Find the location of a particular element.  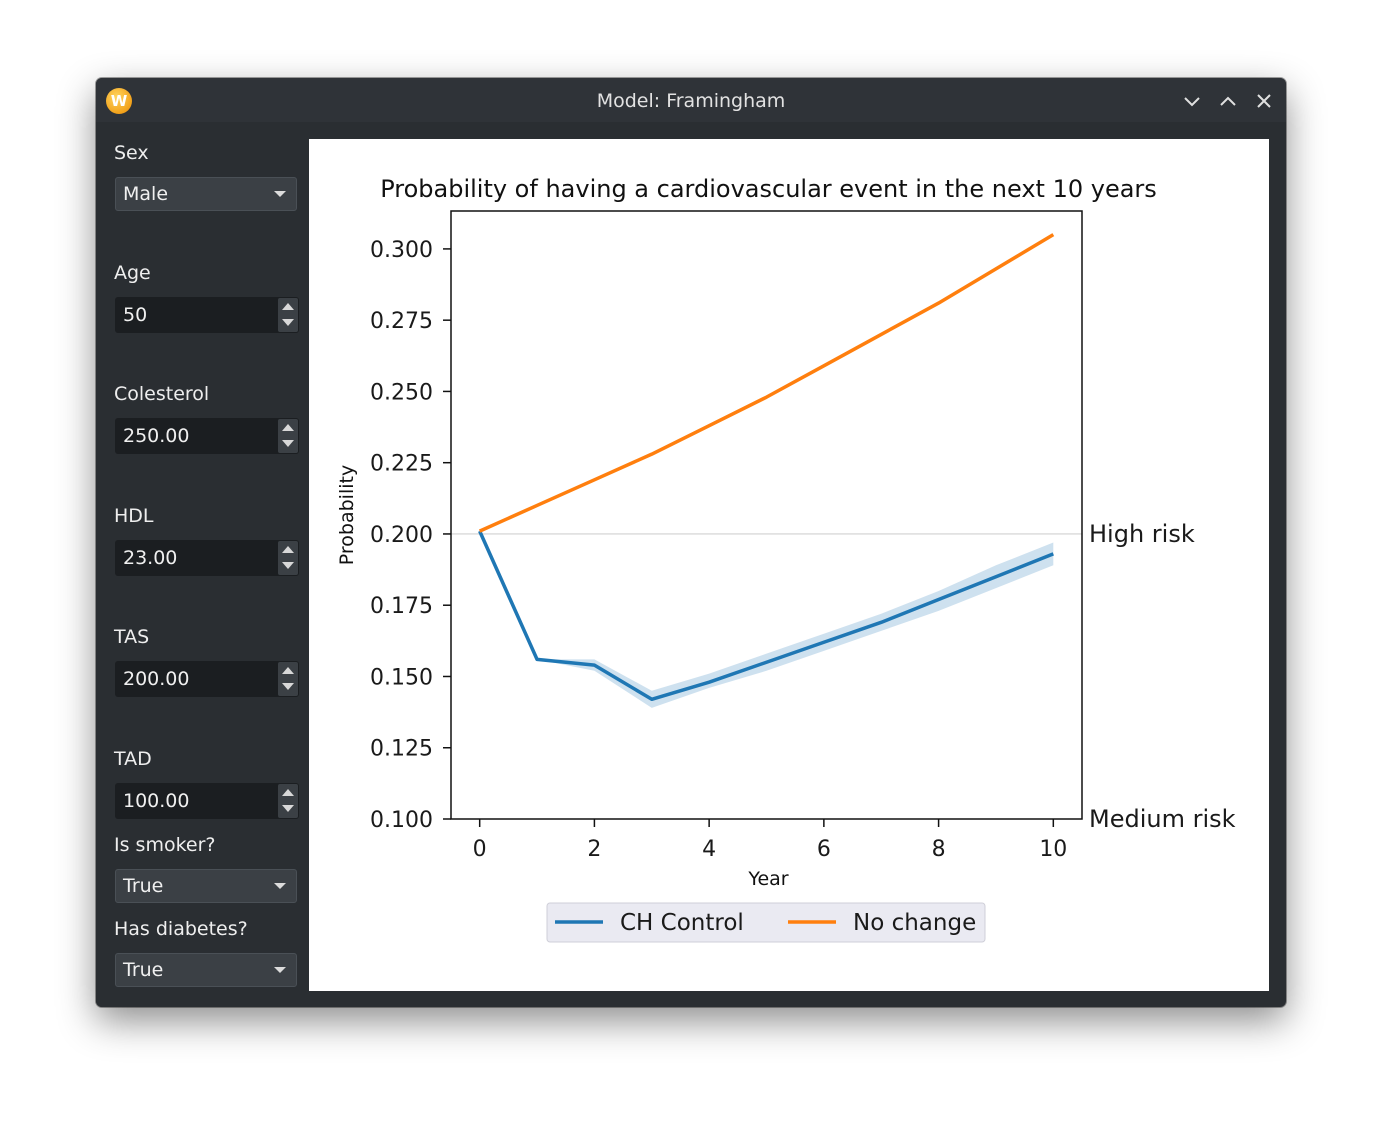

x-tick-label: 10 is located at coordinates (1053, 849).